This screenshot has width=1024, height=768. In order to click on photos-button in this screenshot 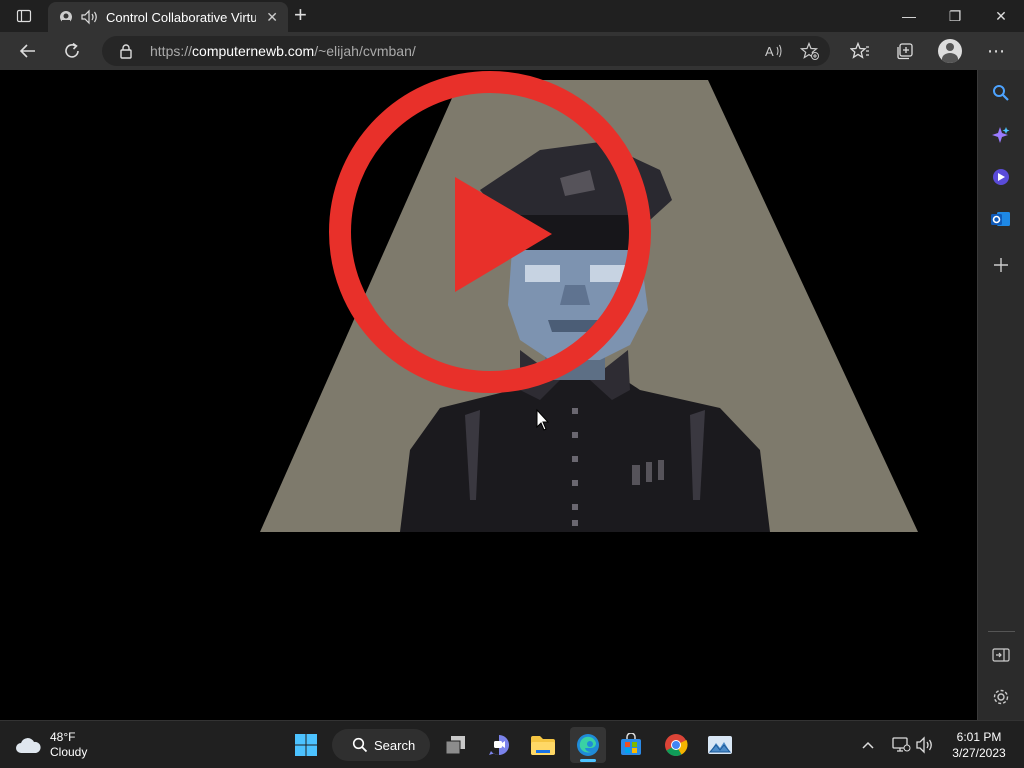, I will do `click(720, 745)`.